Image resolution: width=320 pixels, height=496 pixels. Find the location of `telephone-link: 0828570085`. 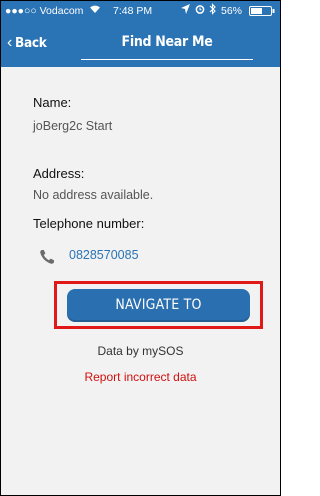

telephone-link: 0828570085 is located at coordinates (104, 255).